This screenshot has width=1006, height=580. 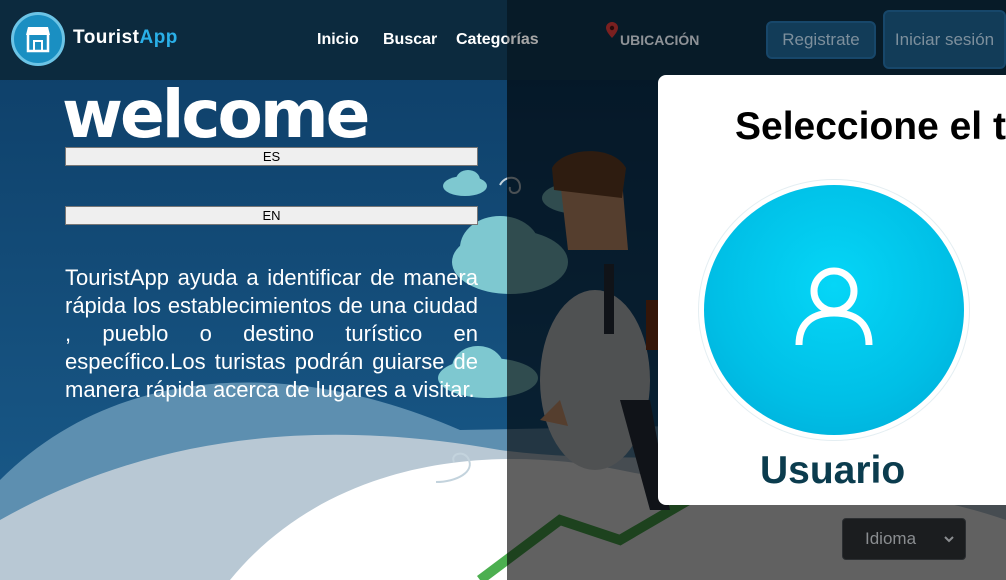 I want to click on nav-link-inicio: Inicio, so click(x=338, y=40).